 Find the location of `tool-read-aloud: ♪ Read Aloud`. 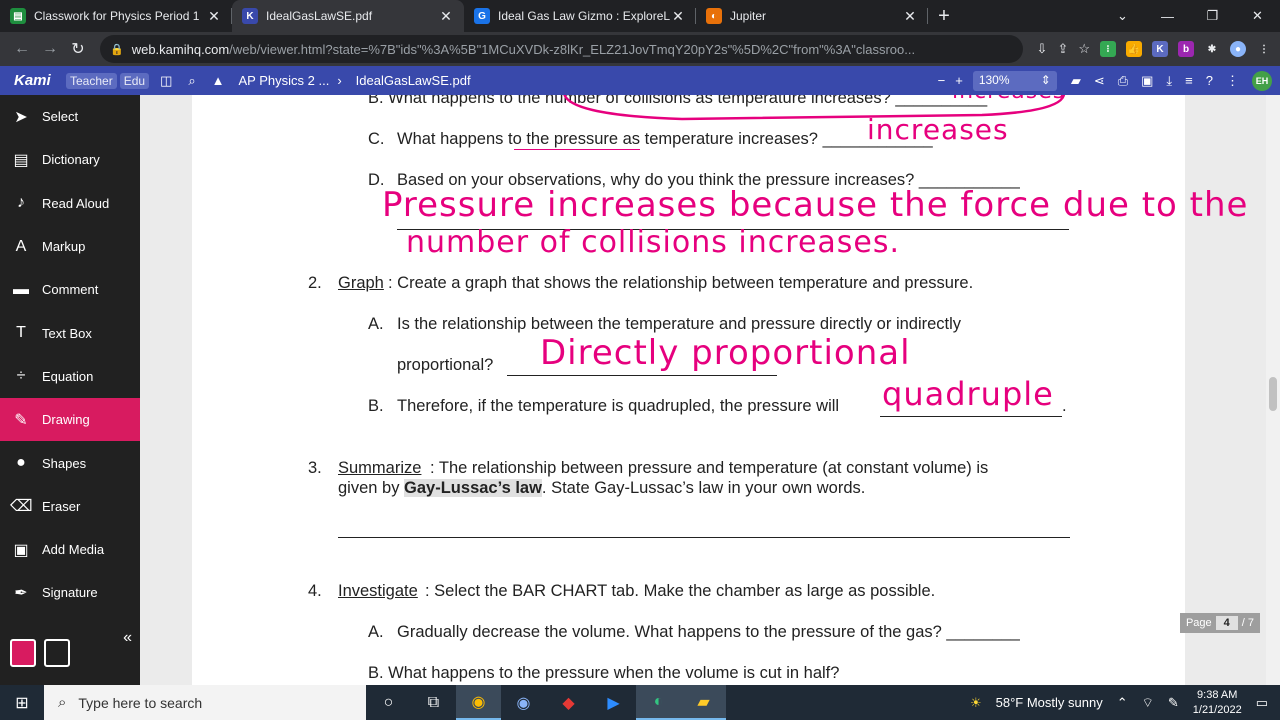

tool-read-aloud: ♪ Read Aloud is located at coordinates (70, 203).